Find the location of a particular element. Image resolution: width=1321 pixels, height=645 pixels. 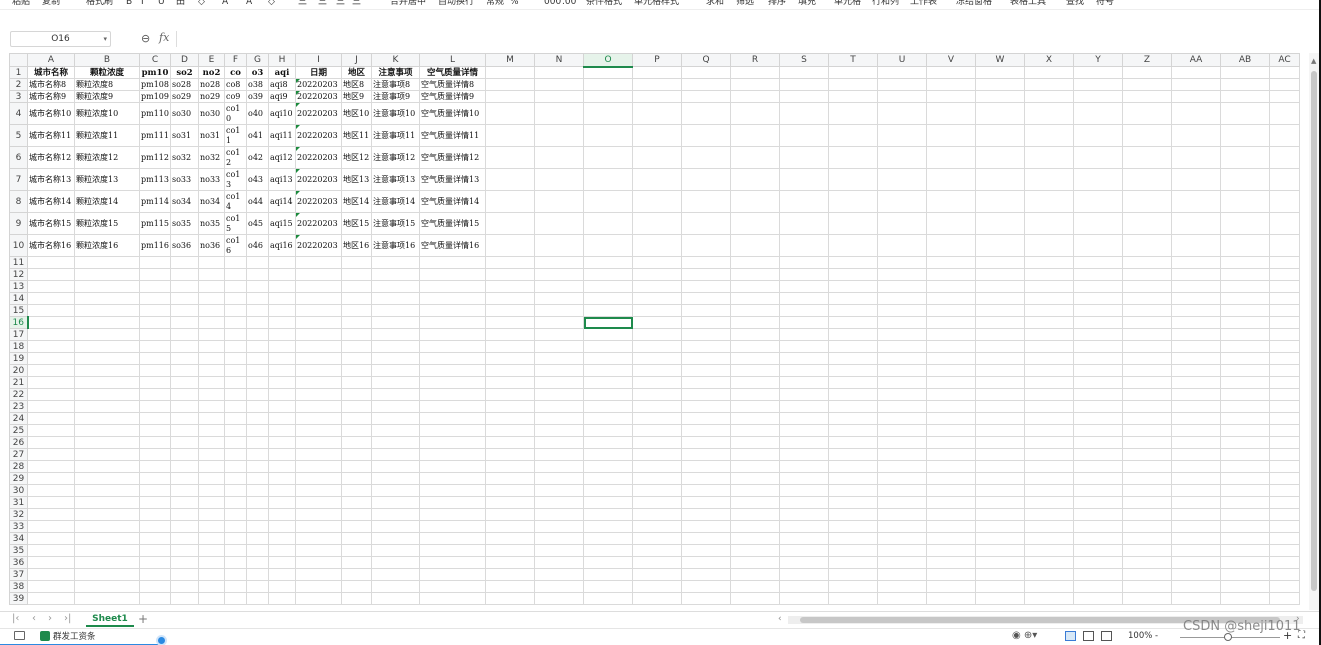

row-header: 11 is located at coordinates (18, 262).